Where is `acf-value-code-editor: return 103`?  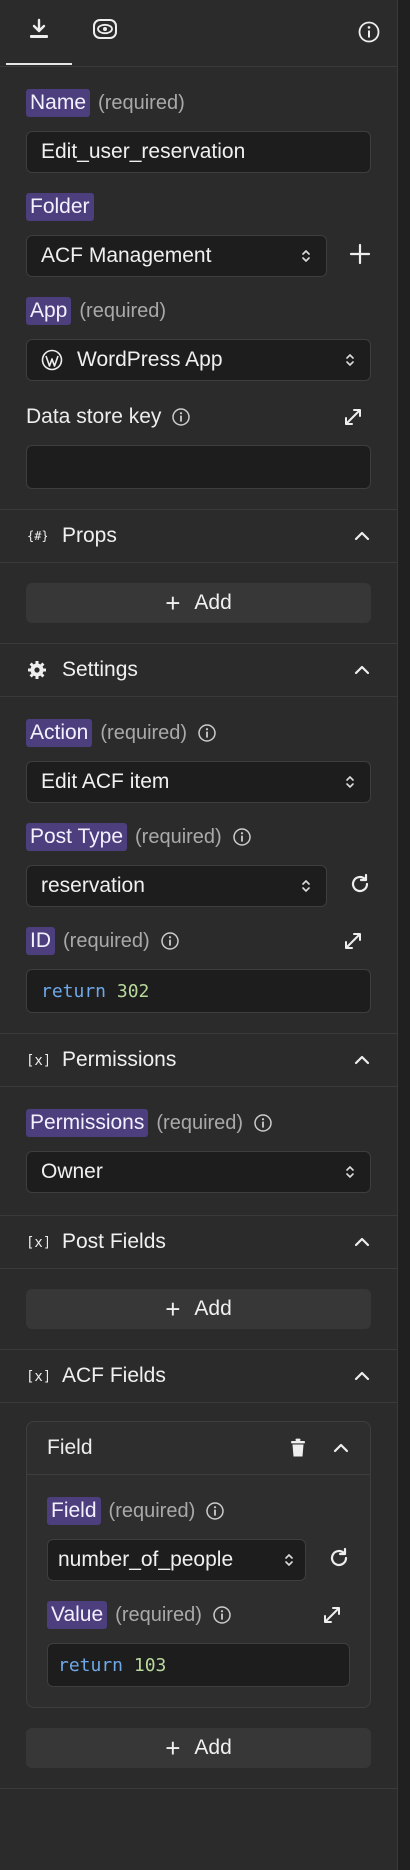
acf-value-code-editor: return 103 is located at coordinates (198, 1665).